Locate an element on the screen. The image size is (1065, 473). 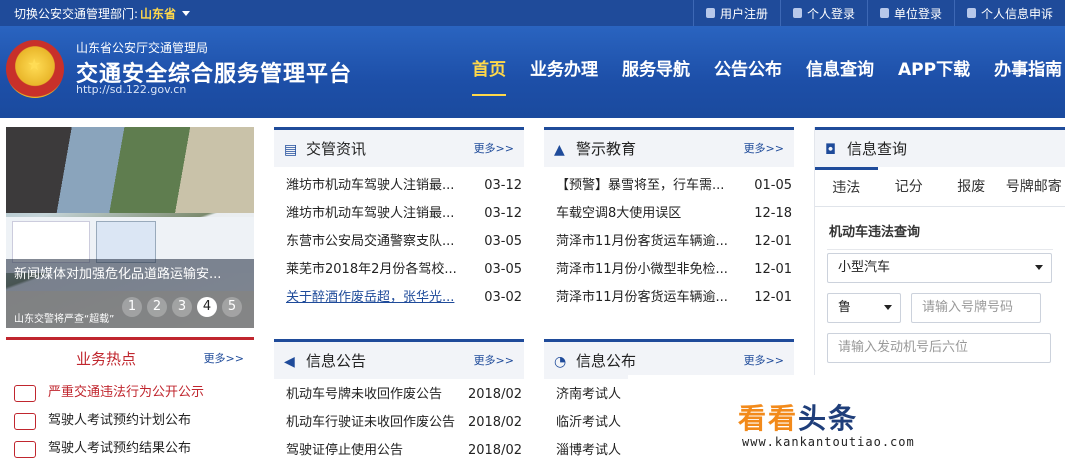
top-bar: 切换公安交通管理部门: 山东省 用户注册 个人登录 单位登录 个人信息申诉 is located at coordinates (532, 13).